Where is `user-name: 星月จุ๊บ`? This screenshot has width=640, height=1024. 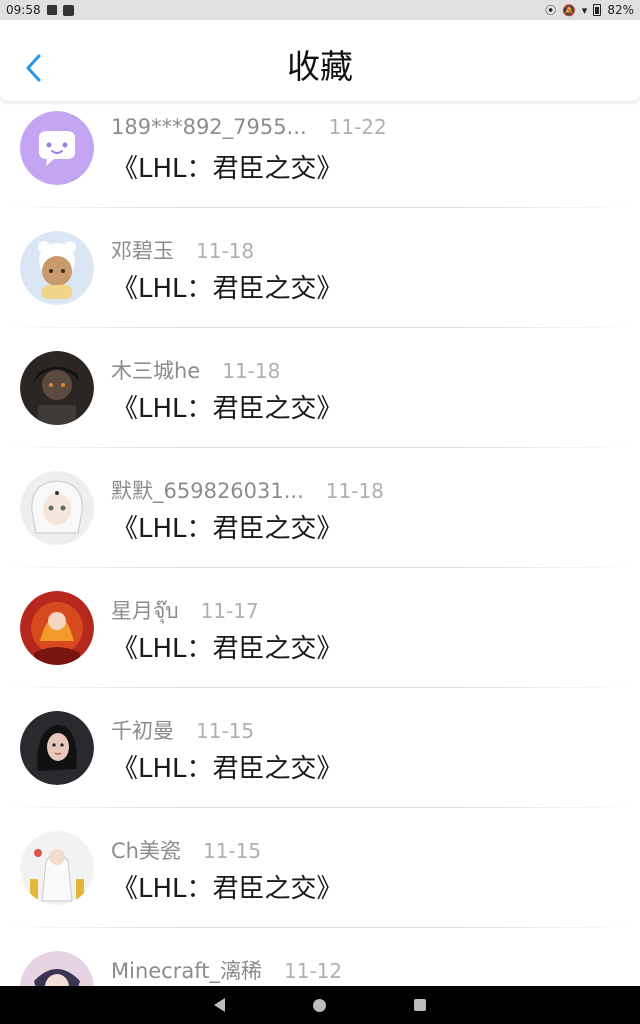 user-name: 星月จุ๊บ is located at coordinates (145, 611).